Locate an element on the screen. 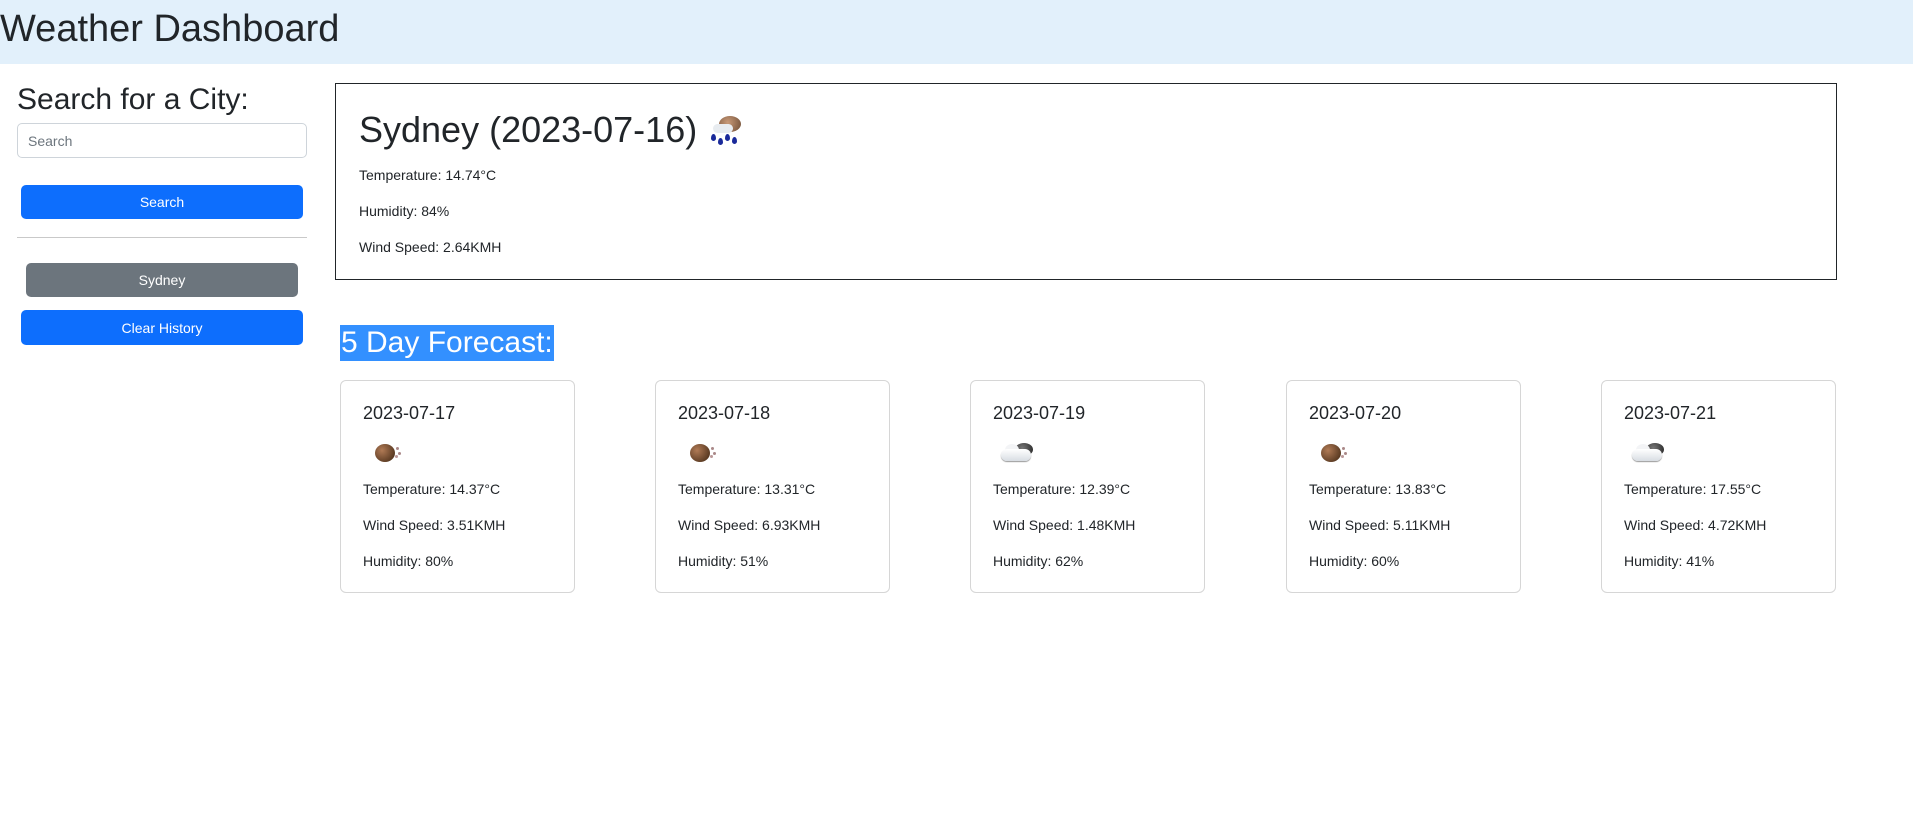  forecast-humidity: Humidity: 51% is located at coordinates (723, 561).